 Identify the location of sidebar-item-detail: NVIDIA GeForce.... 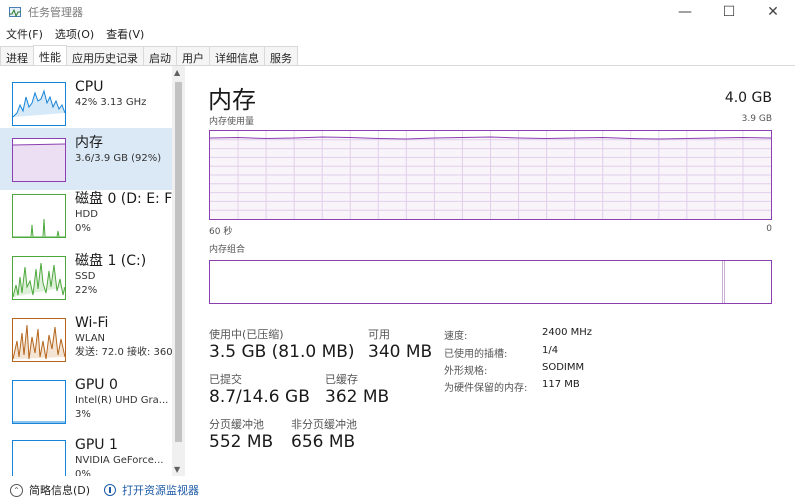
(119, 460).